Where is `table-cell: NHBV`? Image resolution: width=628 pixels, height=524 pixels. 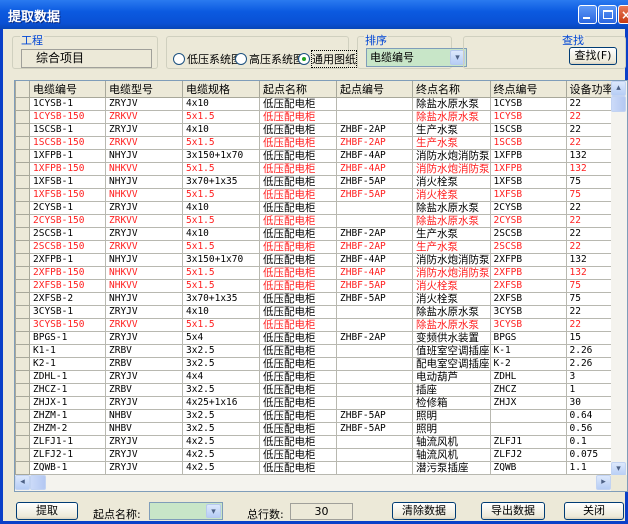
table-cell: NHBV is located at coordinates (144, 429).